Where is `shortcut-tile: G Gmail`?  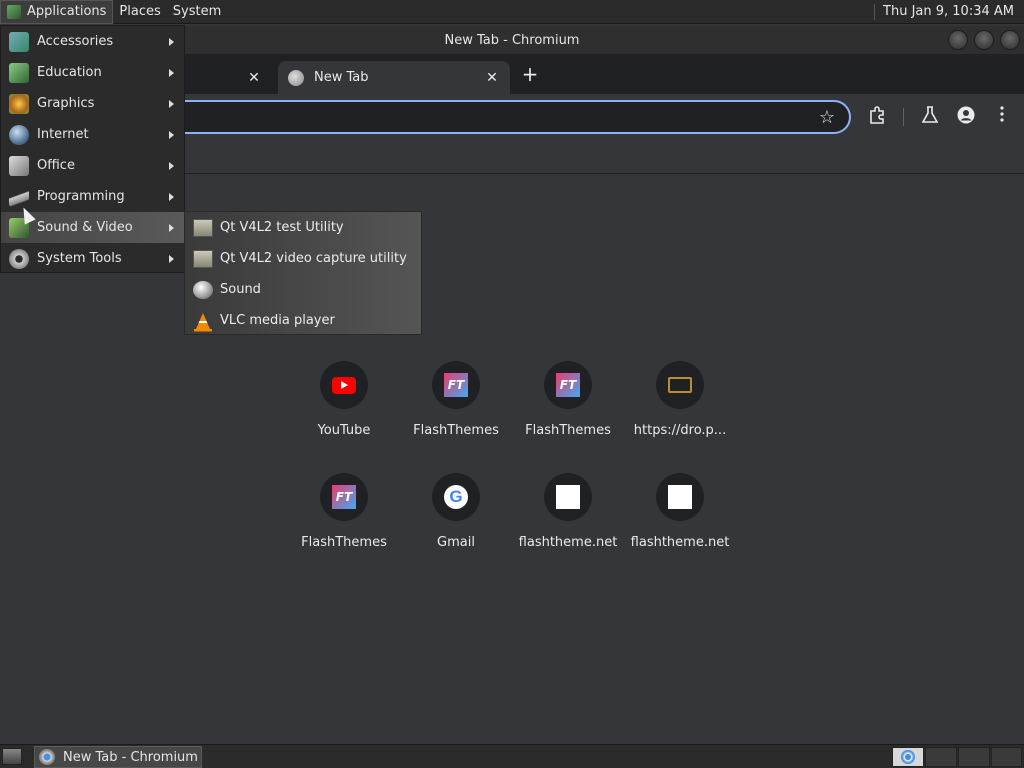
shortcut-tile: G Gmail is located at coordinates (456, 511).